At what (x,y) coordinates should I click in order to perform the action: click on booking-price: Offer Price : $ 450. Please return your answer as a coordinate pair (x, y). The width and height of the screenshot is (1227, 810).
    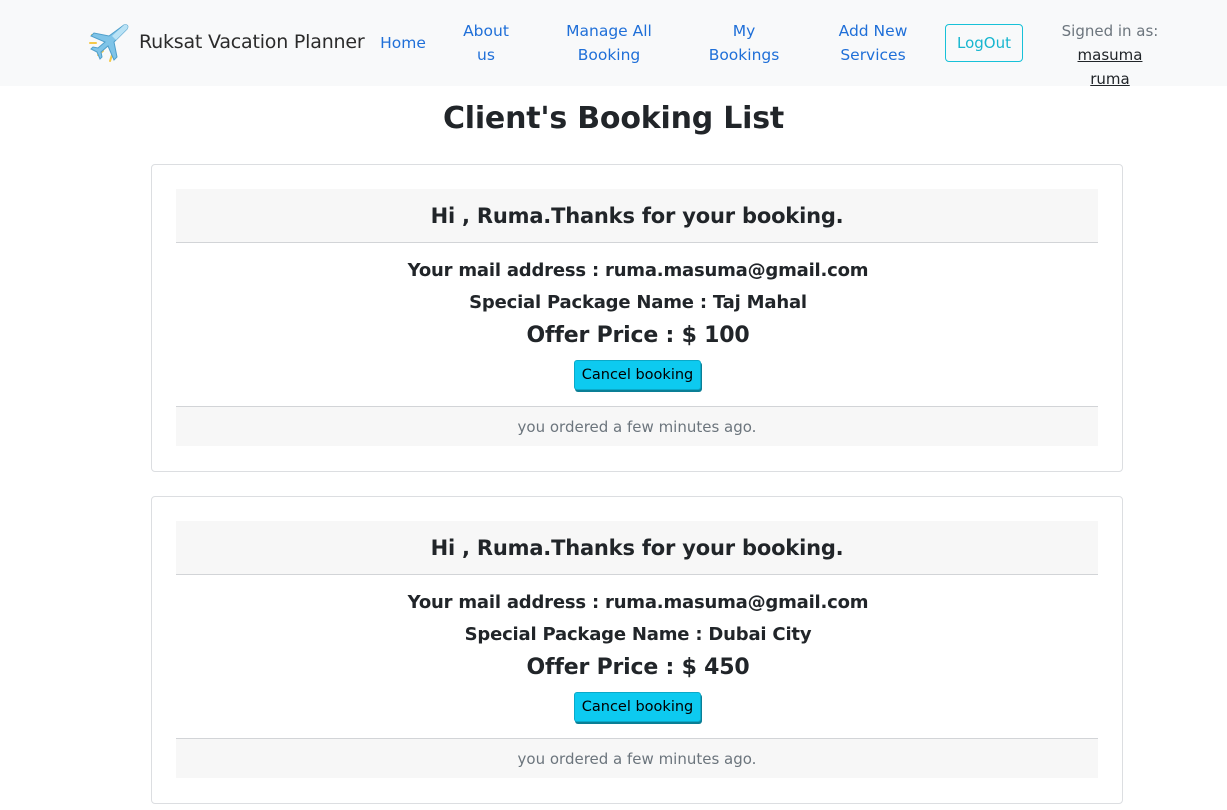
    Looking at the image, I should click on (638, 667).